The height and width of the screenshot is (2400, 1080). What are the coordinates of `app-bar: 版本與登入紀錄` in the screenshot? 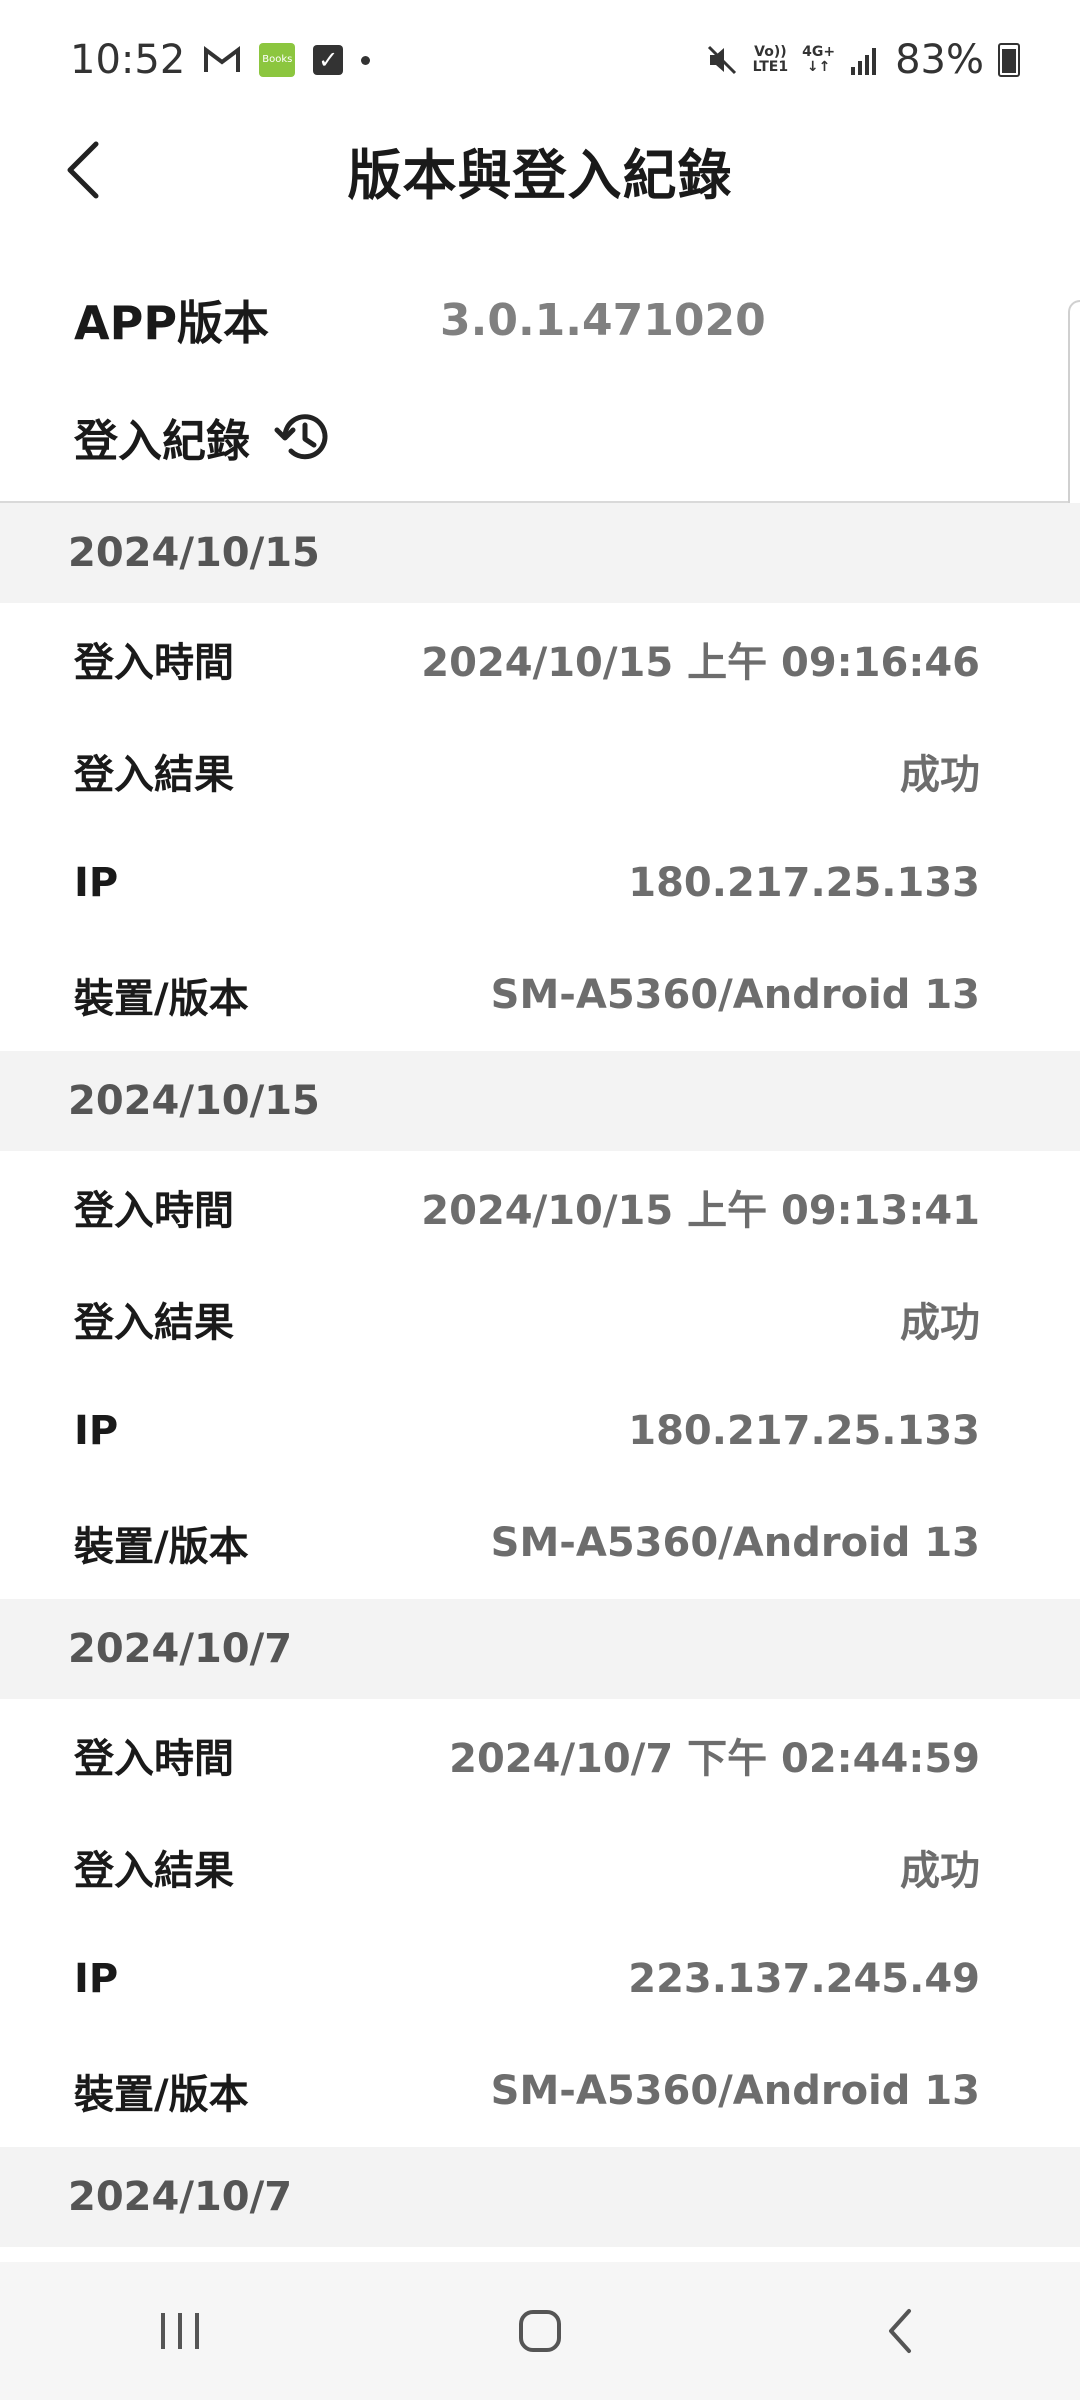 It's located at (540, 170).